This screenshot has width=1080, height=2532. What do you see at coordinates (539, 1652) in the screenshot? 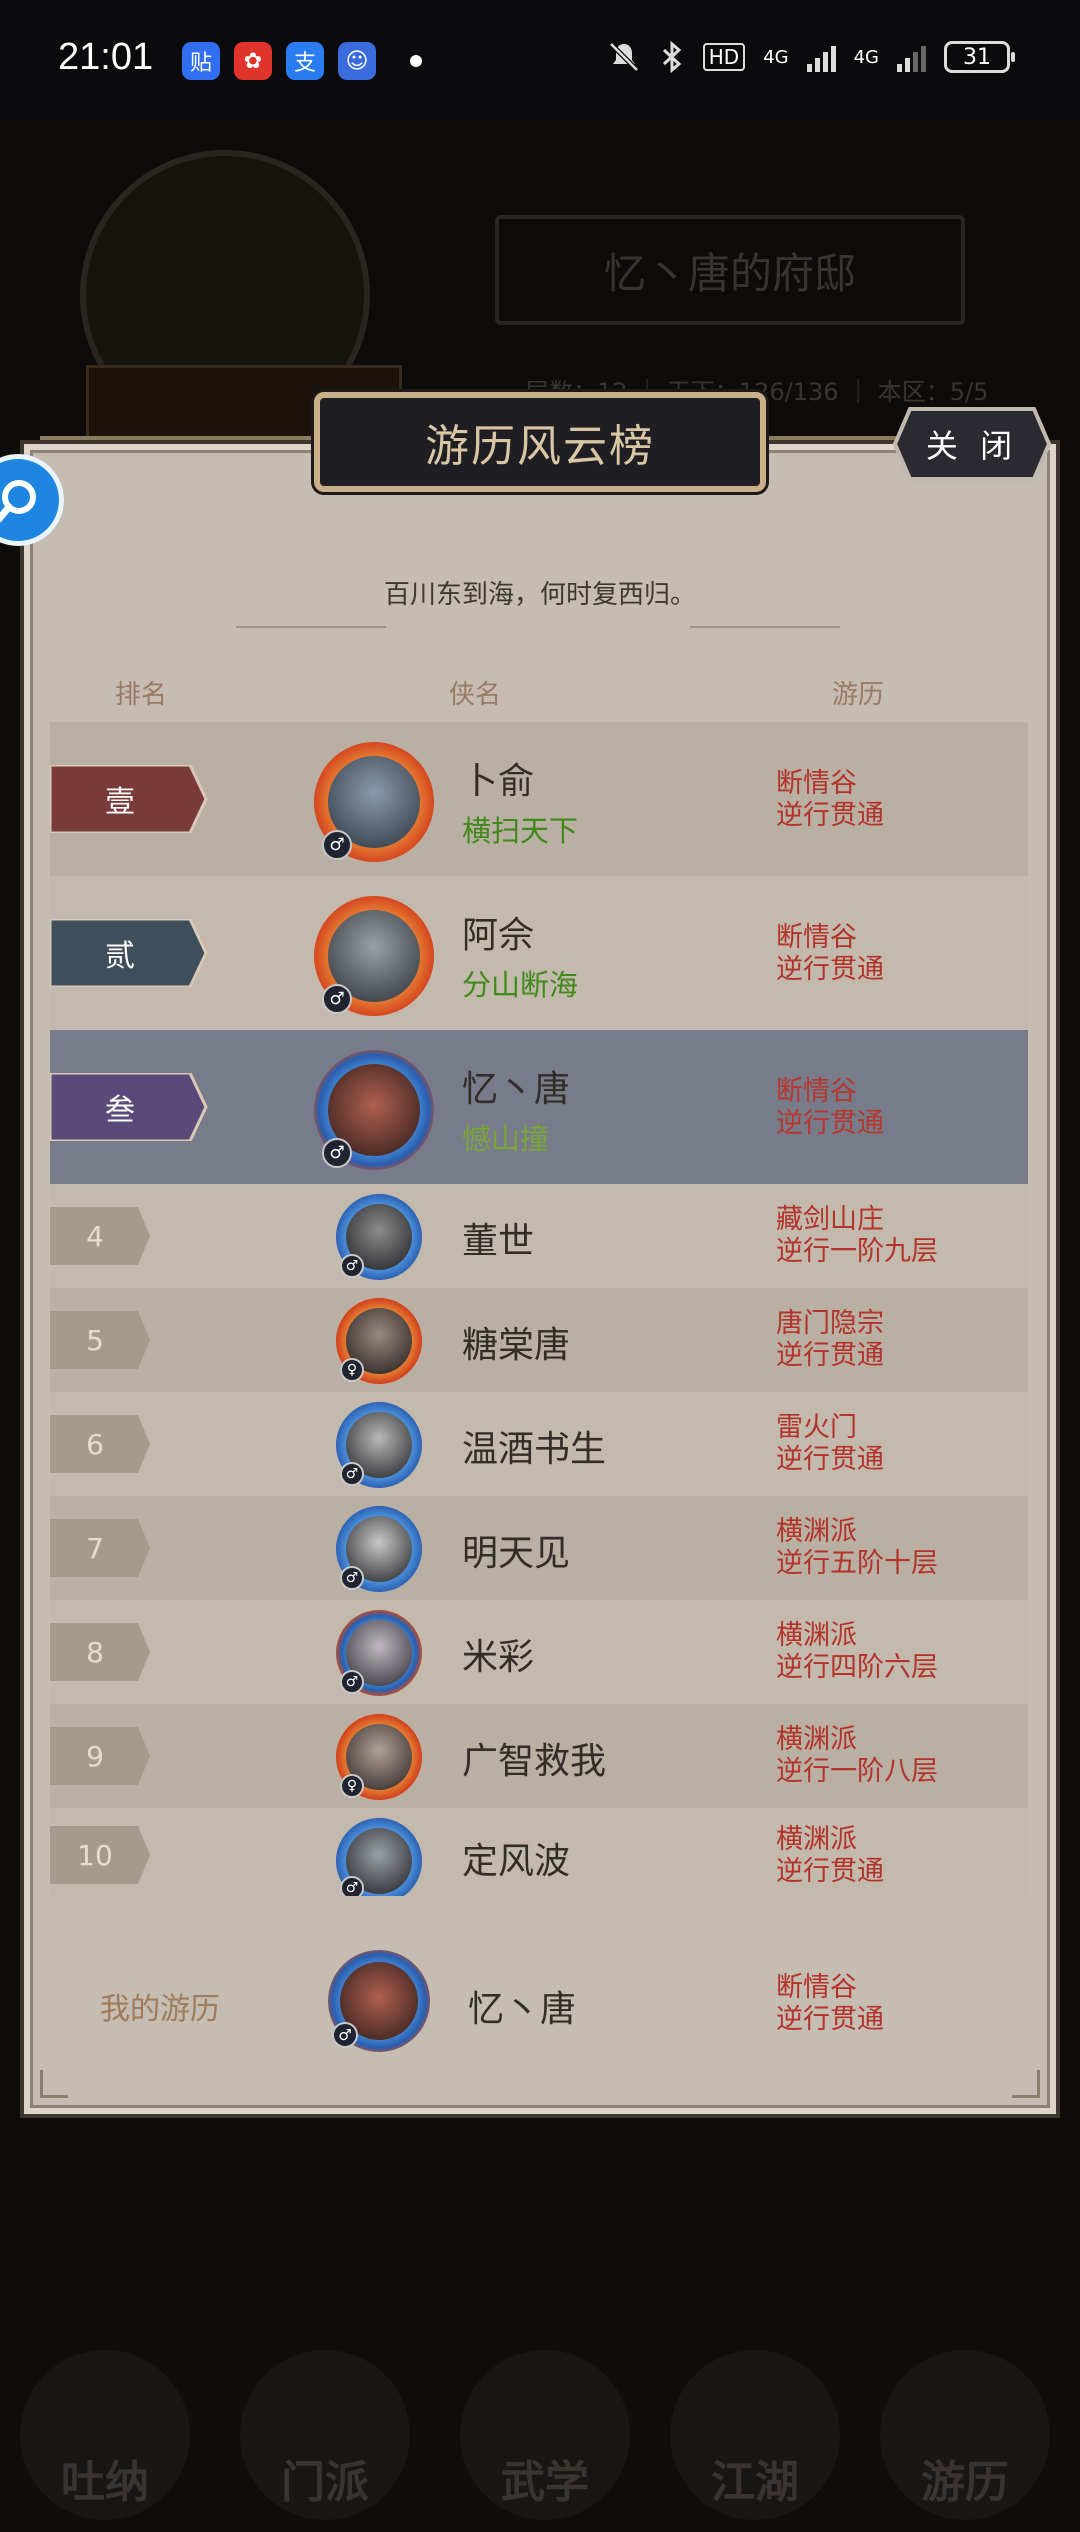
I see `table-row: 8 ♂ 米彩 横渊派 逆行四阶六层` at bounding box center [539, 1652].